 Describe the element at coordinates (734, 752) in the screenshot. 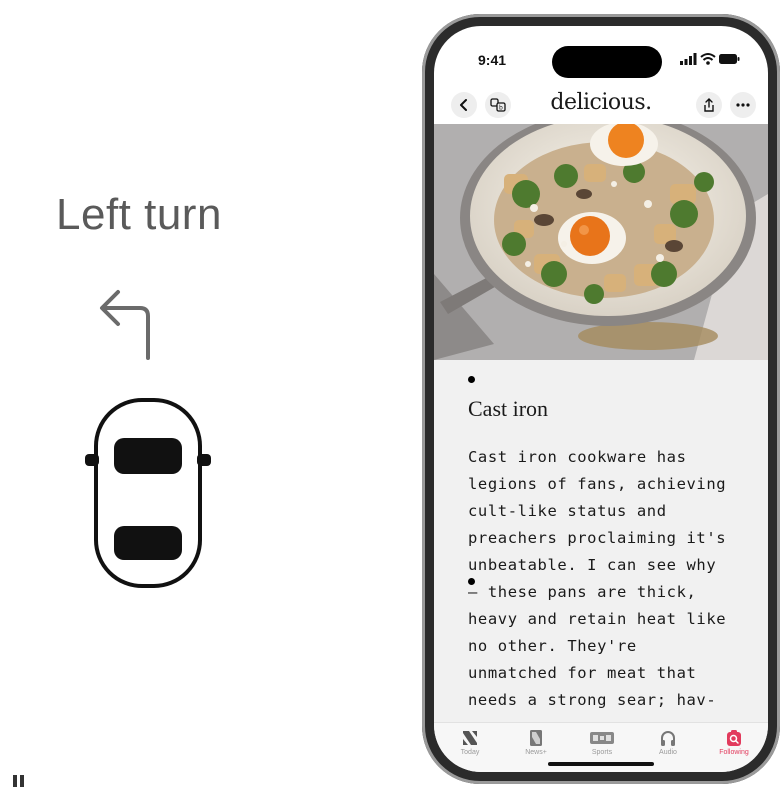

I see `tab-following-label: Following` at that location.